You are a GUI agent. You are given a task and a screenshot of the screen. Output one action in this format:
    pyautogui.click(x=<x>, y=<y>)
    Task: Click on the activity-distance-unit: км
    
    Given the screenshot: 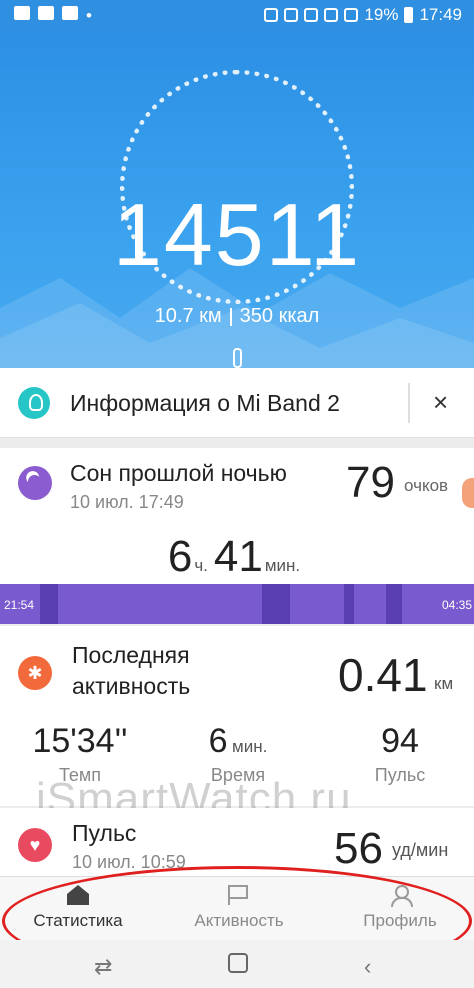 What is the action you would take?
    pyautogui.click(x=444, y=683)
    